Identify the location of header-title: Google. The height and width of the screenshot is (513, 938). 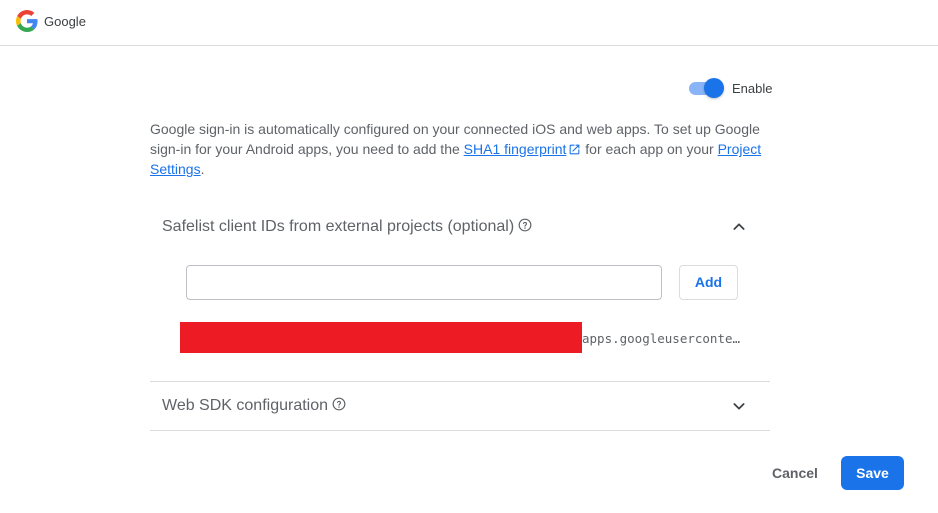
(65, 21).